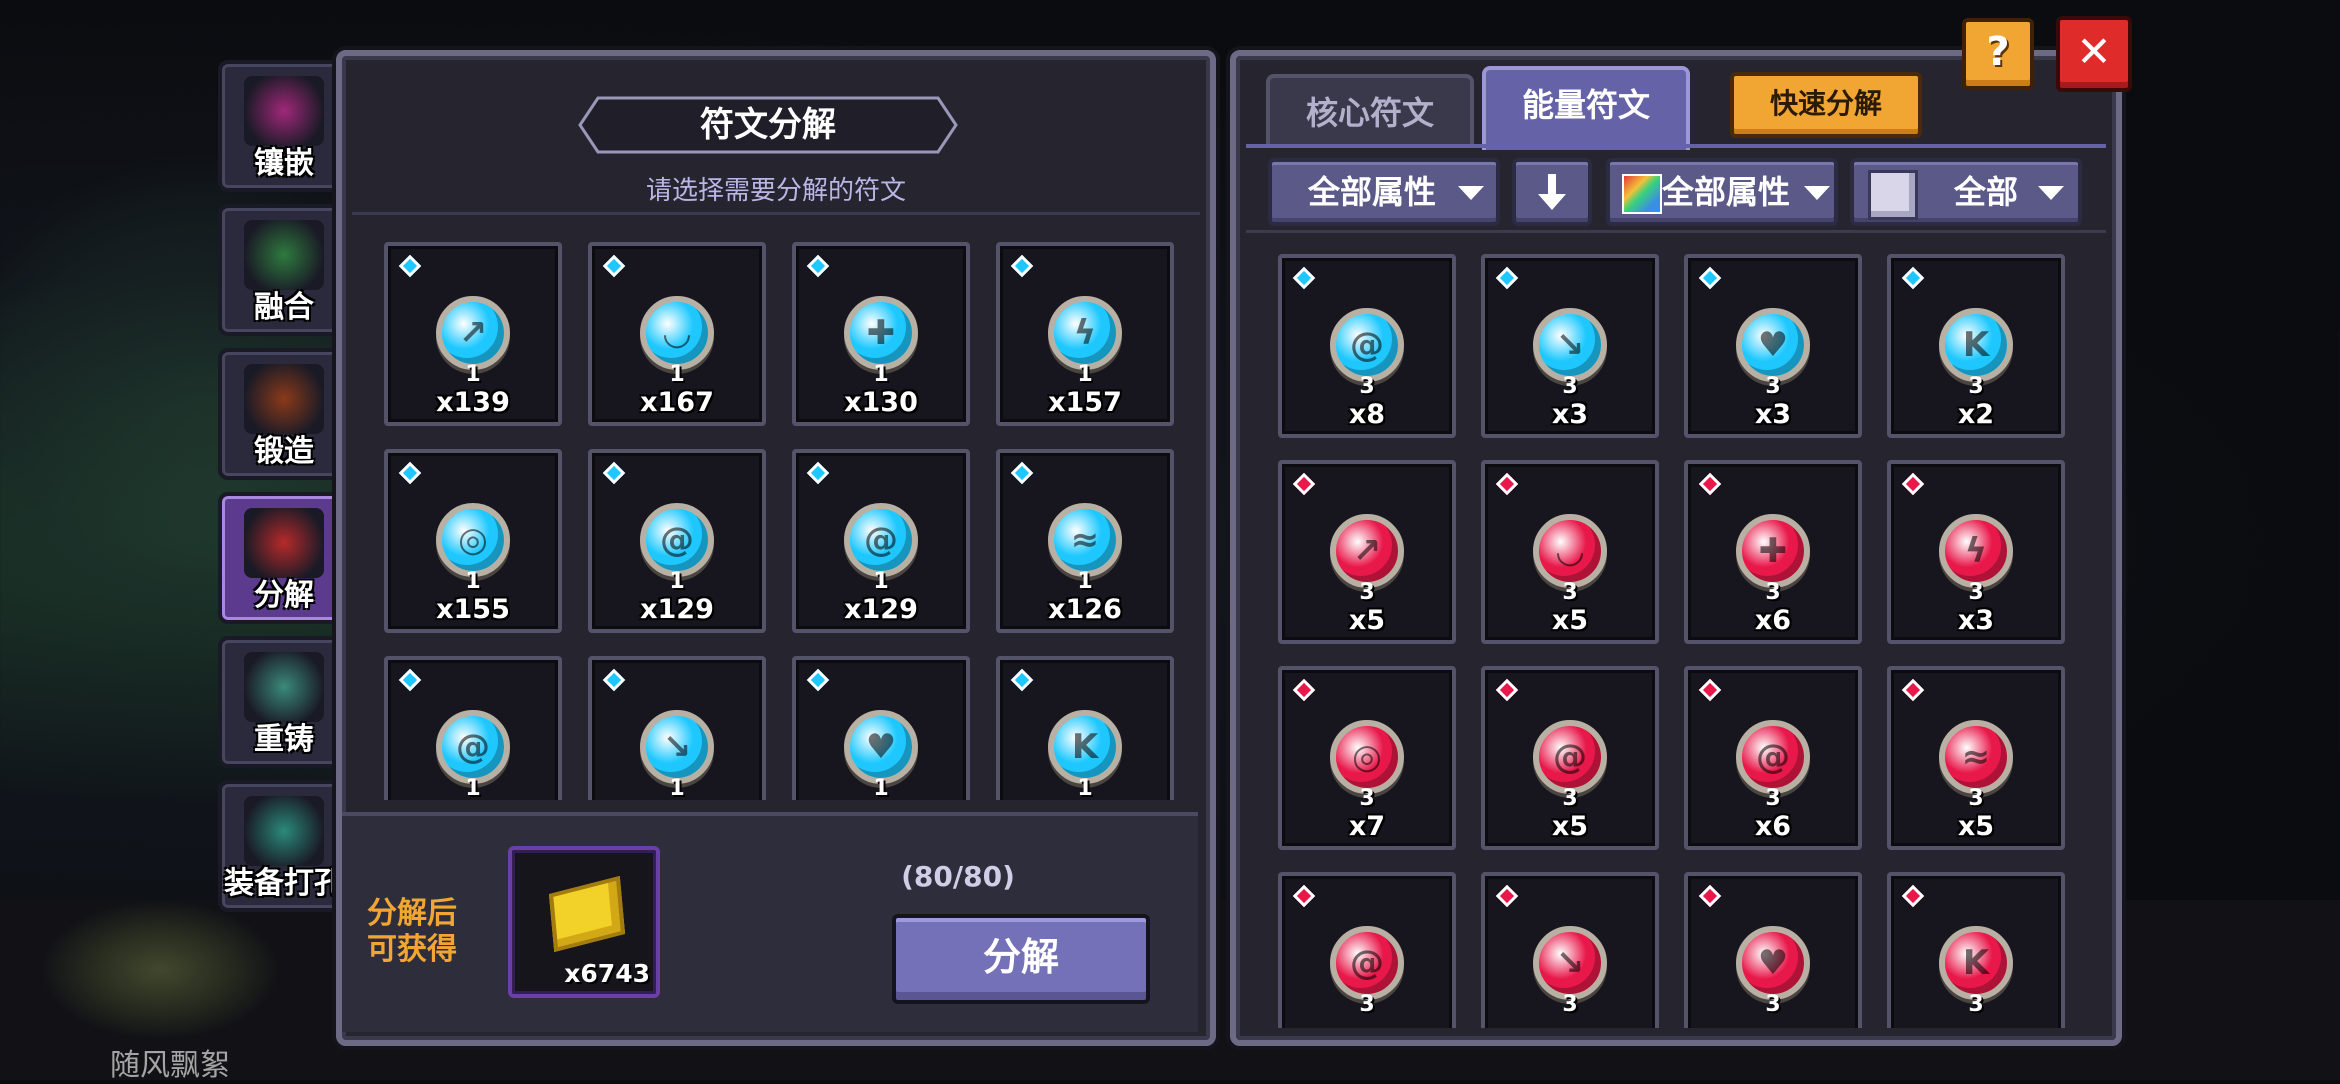 This screenshot has height=1084, width=2340. Describe the element at coordinates (584, 922) in the screenshot. I see `reward-item-slot: x6743` at that location.